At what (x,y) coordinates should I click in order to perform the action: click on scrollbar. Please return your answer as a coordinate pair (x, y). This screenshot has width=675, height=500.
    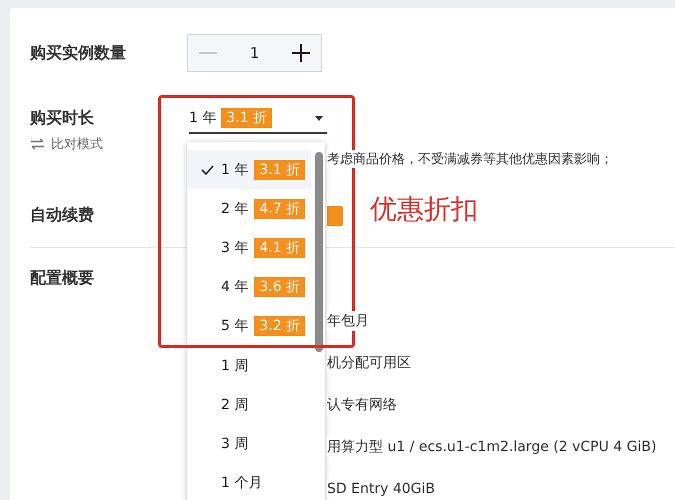
    Looking at the image, I should click on (319, 252).